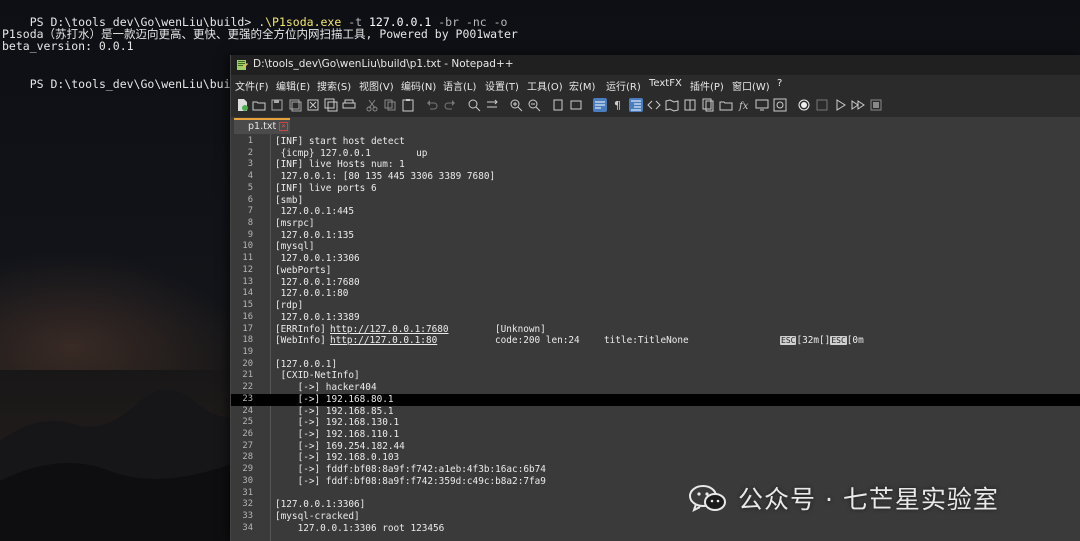 Image resolution: width=1080 pixels, height=541 pixels. I want to click on editor-line: 13 127.0.0.1:7680, so click(655, 283).